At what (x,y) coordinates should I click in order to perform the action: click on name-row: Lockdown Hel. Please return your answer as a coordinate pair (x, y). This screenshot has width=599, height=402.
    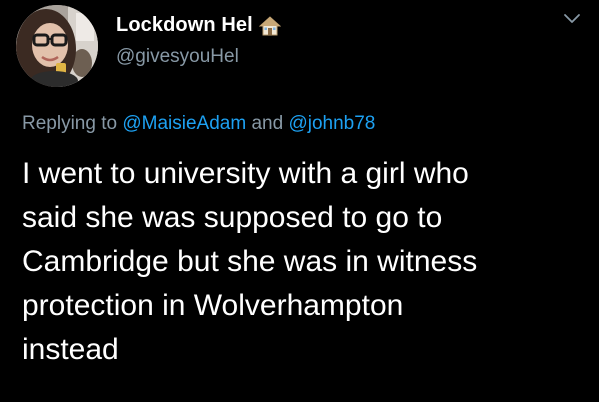
    Looking at the image, I should click on (199, 25).